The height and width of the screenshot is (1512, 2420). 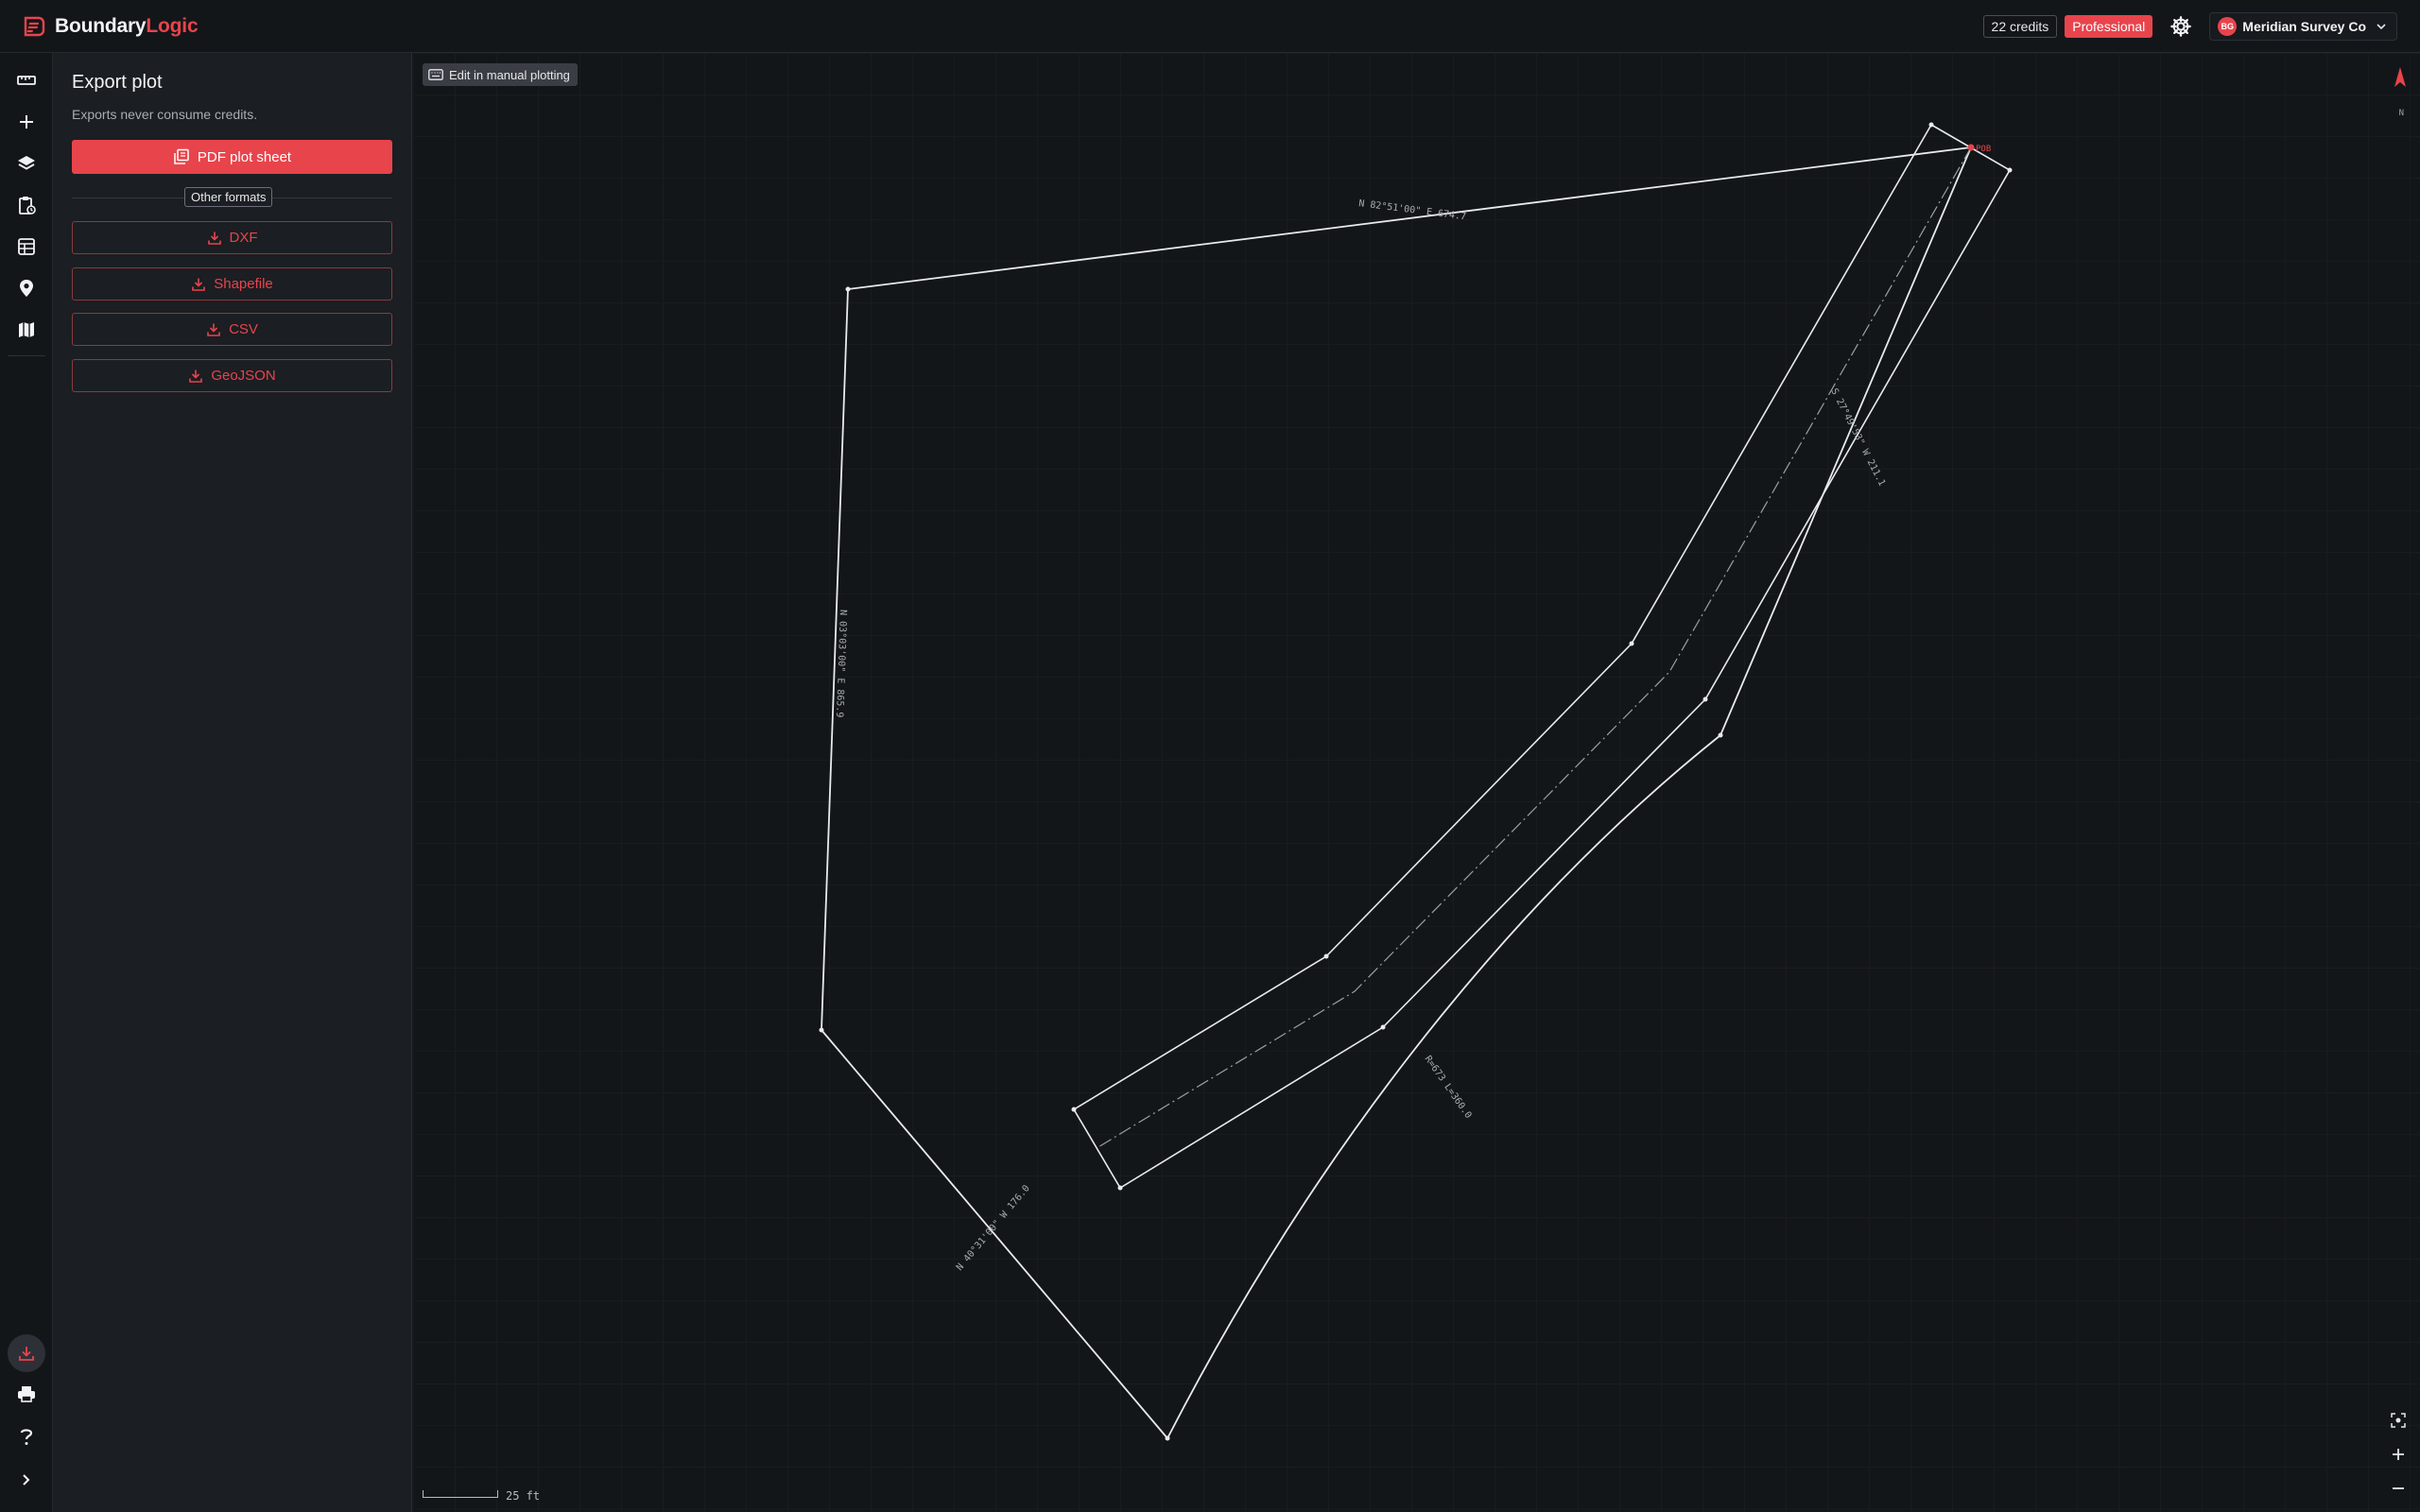 I want to click on scale-bar-graphic, so click(x=460, y=1494).